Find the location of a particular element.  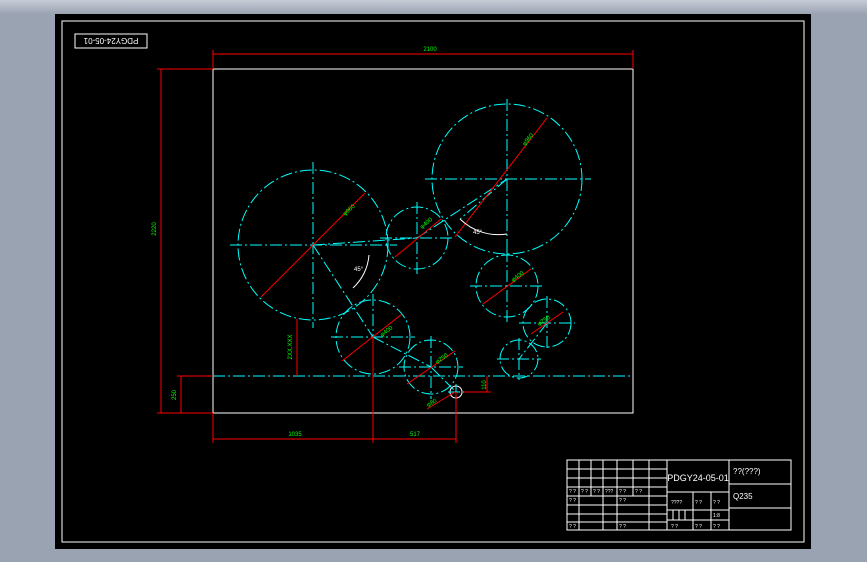

titleblock-code: PDGY24-05-01 is located at coordinates (698, 478).